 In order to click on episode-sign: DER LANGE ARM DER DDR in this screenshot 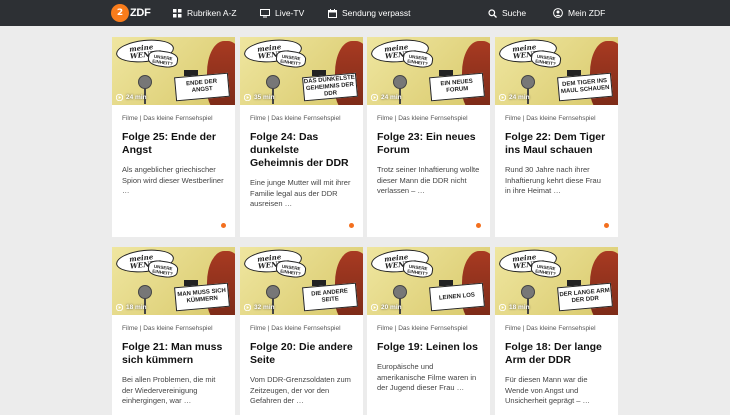, I will do `click(585, 297)`.